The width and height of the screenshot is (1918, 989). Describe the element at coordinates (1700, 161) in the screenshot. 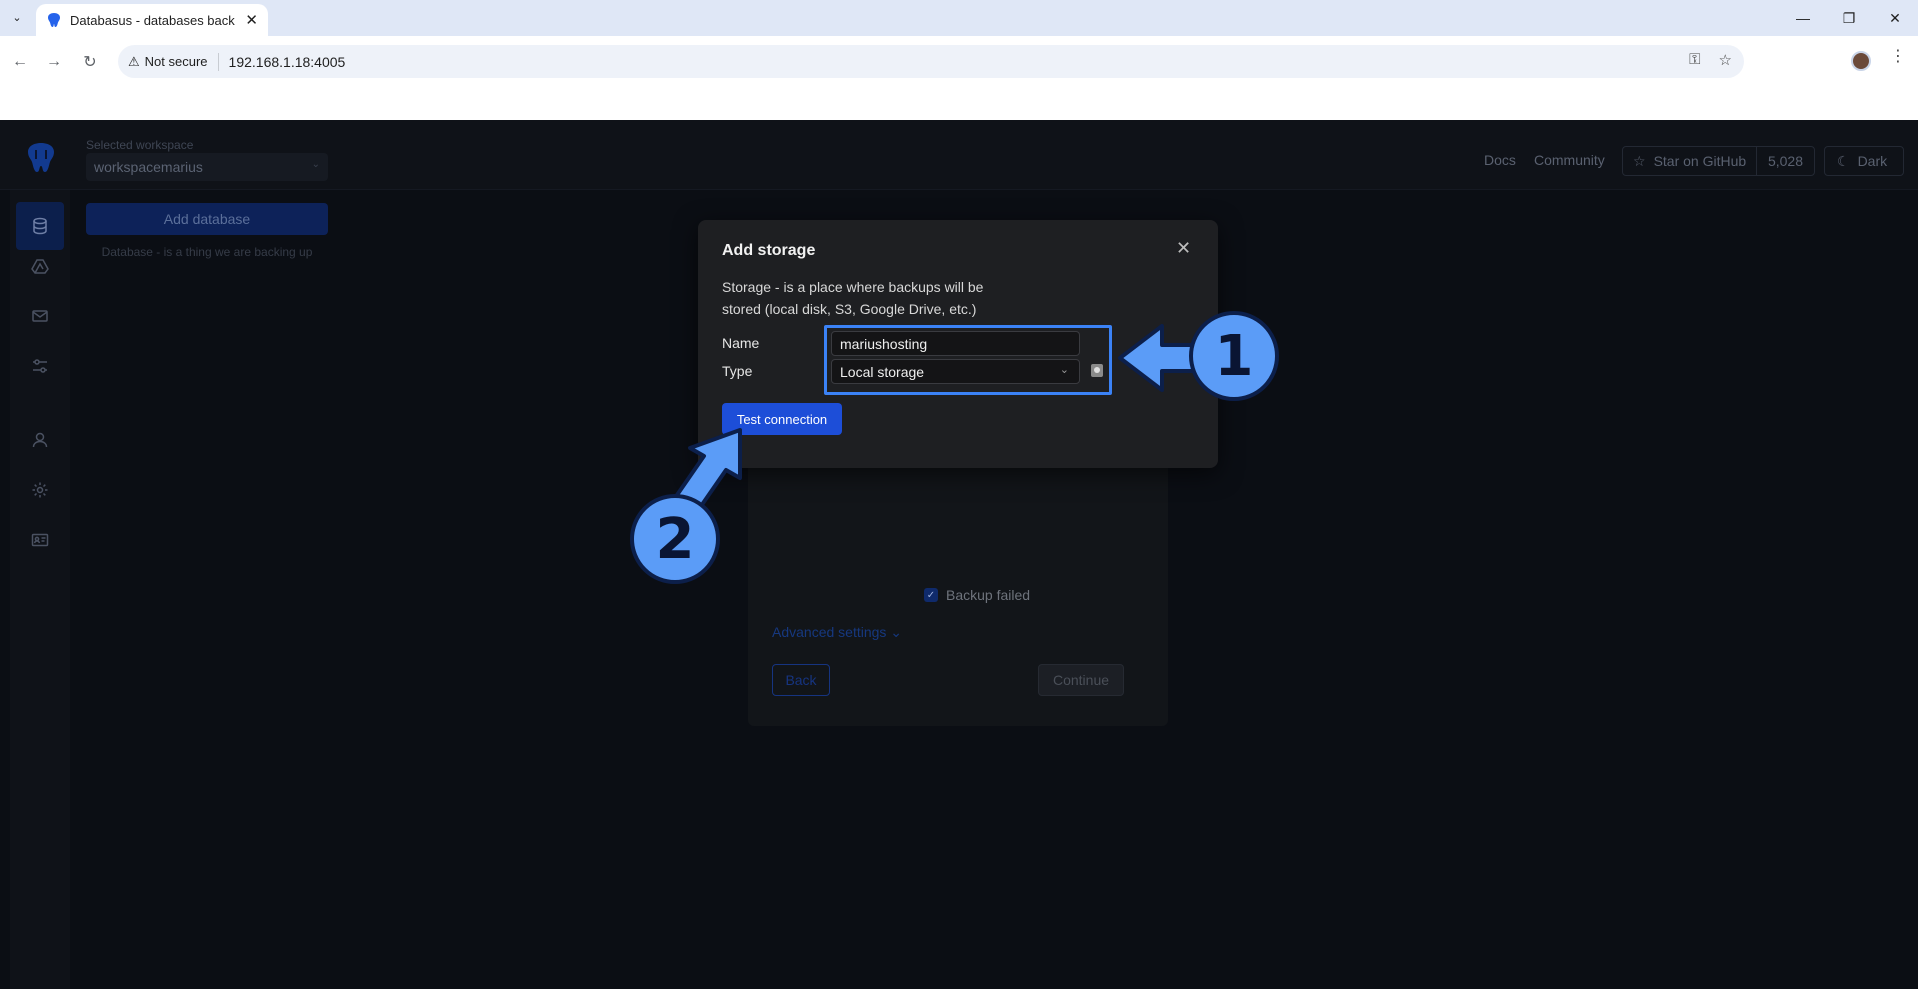

I see `github-button-label: Star on GitHub` at that location.